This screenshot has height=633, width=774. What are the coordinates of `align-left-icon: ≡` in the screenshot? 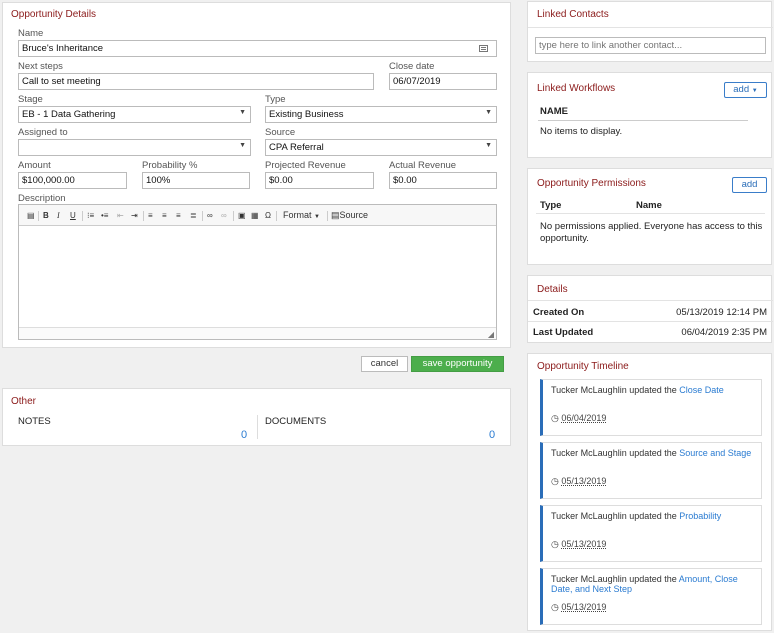 It's located at (150, 215).